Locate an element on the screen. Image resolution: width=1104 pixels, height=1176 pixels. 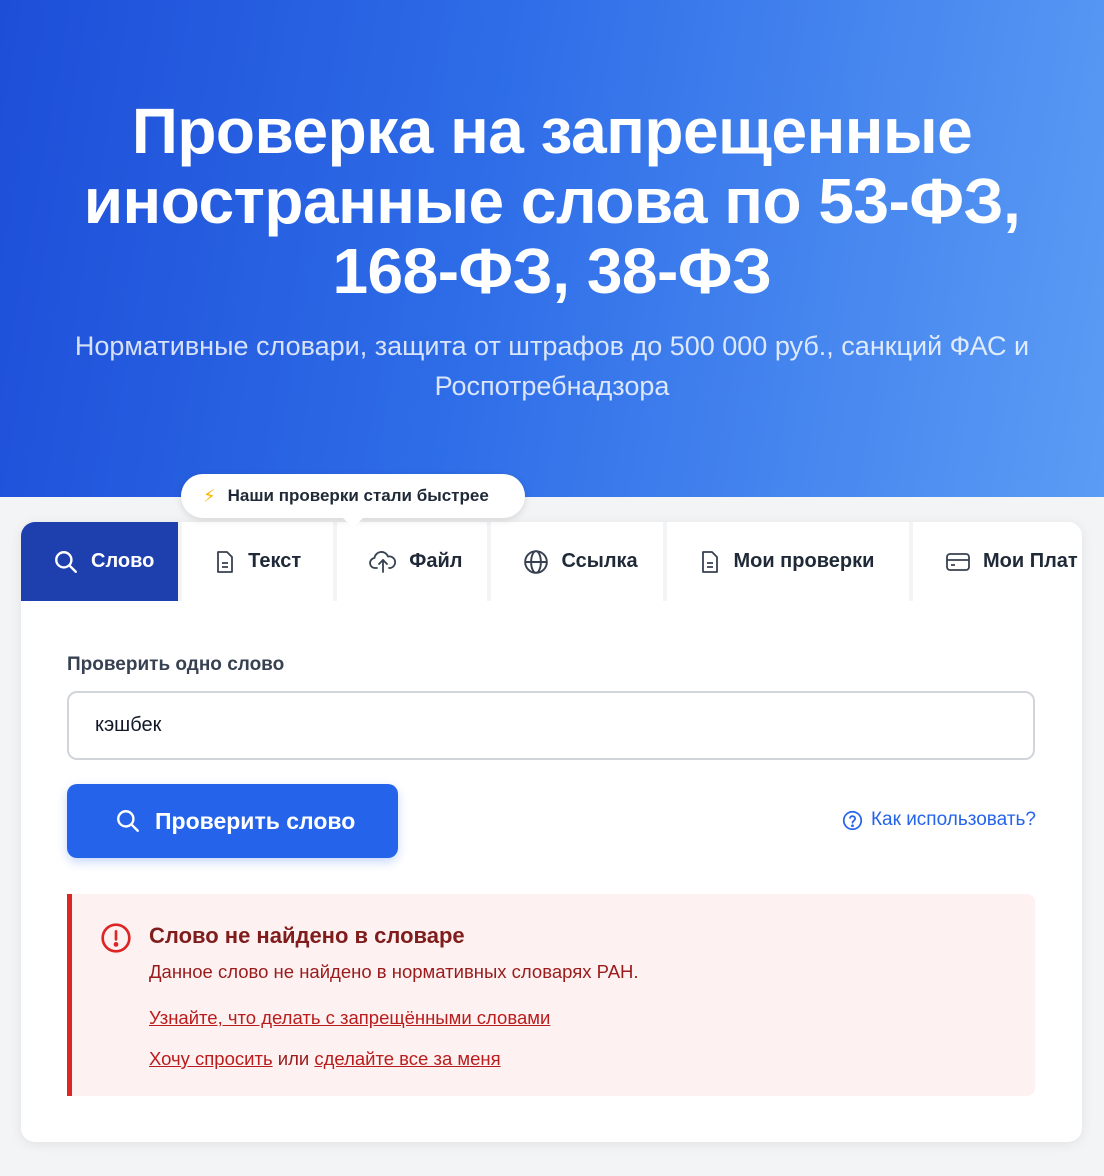
tab-label: Слово is located at coordinates (123, 561).